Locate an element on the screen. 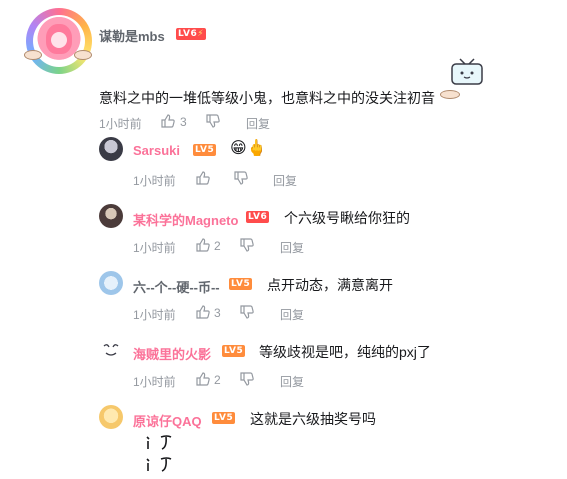 This screenshot has height=479, width=567. tv-sticker-icon is located at coordinates (467, 71).